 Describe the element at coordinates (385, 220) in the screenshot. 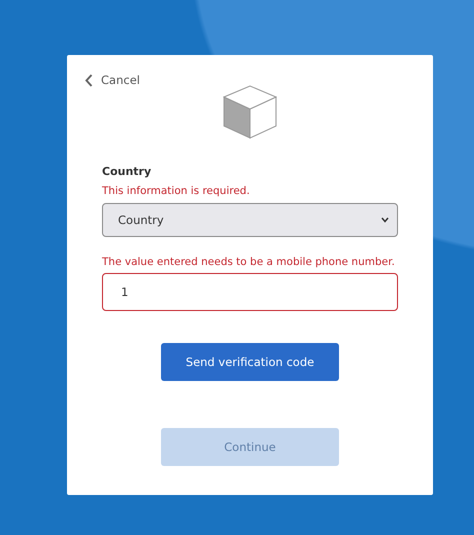

I see `chevron-down-icon` at that location.